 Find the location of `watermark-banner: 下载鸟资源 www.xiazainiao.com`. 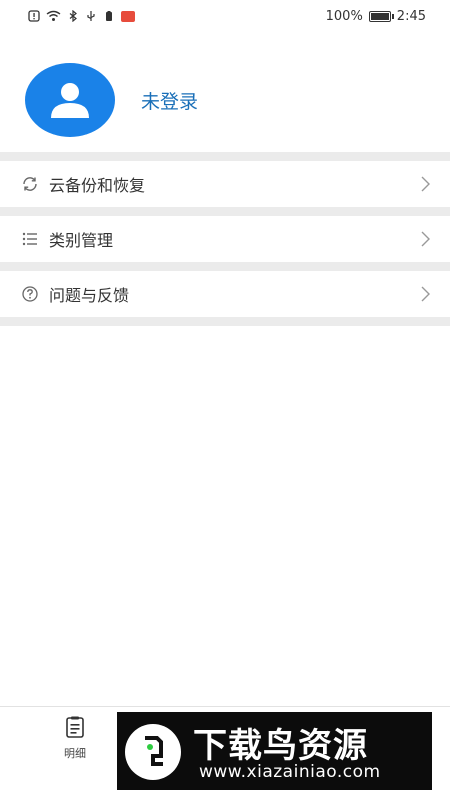

watermark-banner: 下载鸟资源 www.xiazainiao.com is located at coordinates (274, 751).